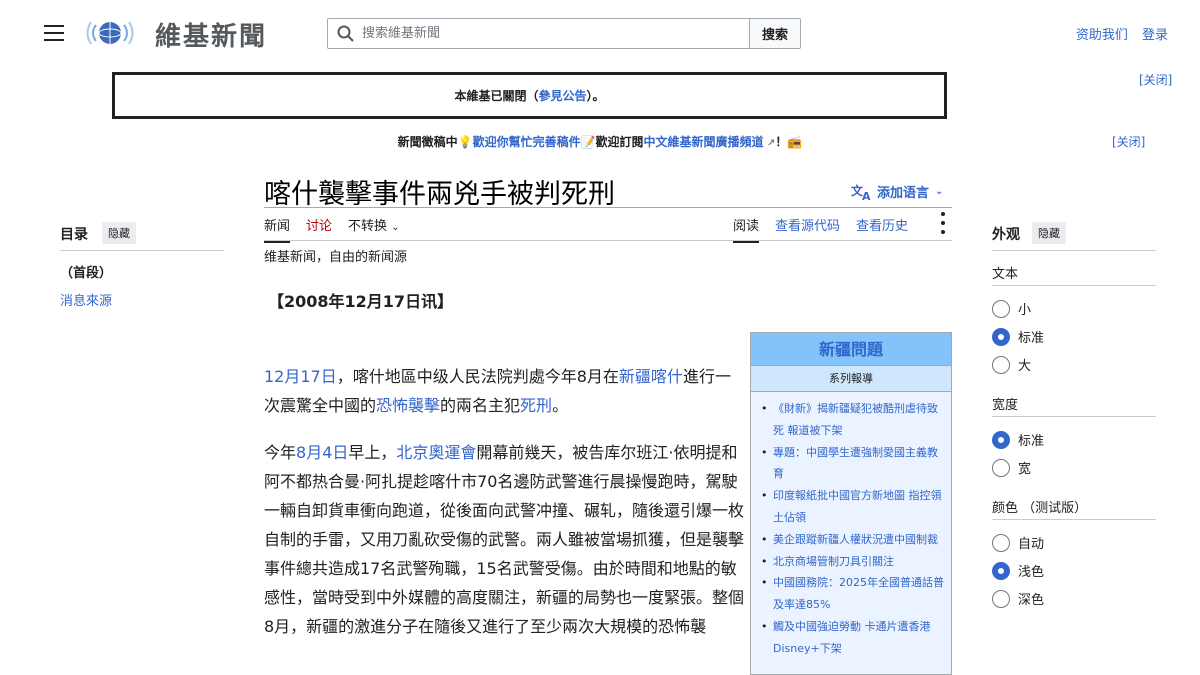  Describe the element at coordinates (361, 301) in the screenshot. I see `article-dateline: 【2008年12月17日讯】` at that location.